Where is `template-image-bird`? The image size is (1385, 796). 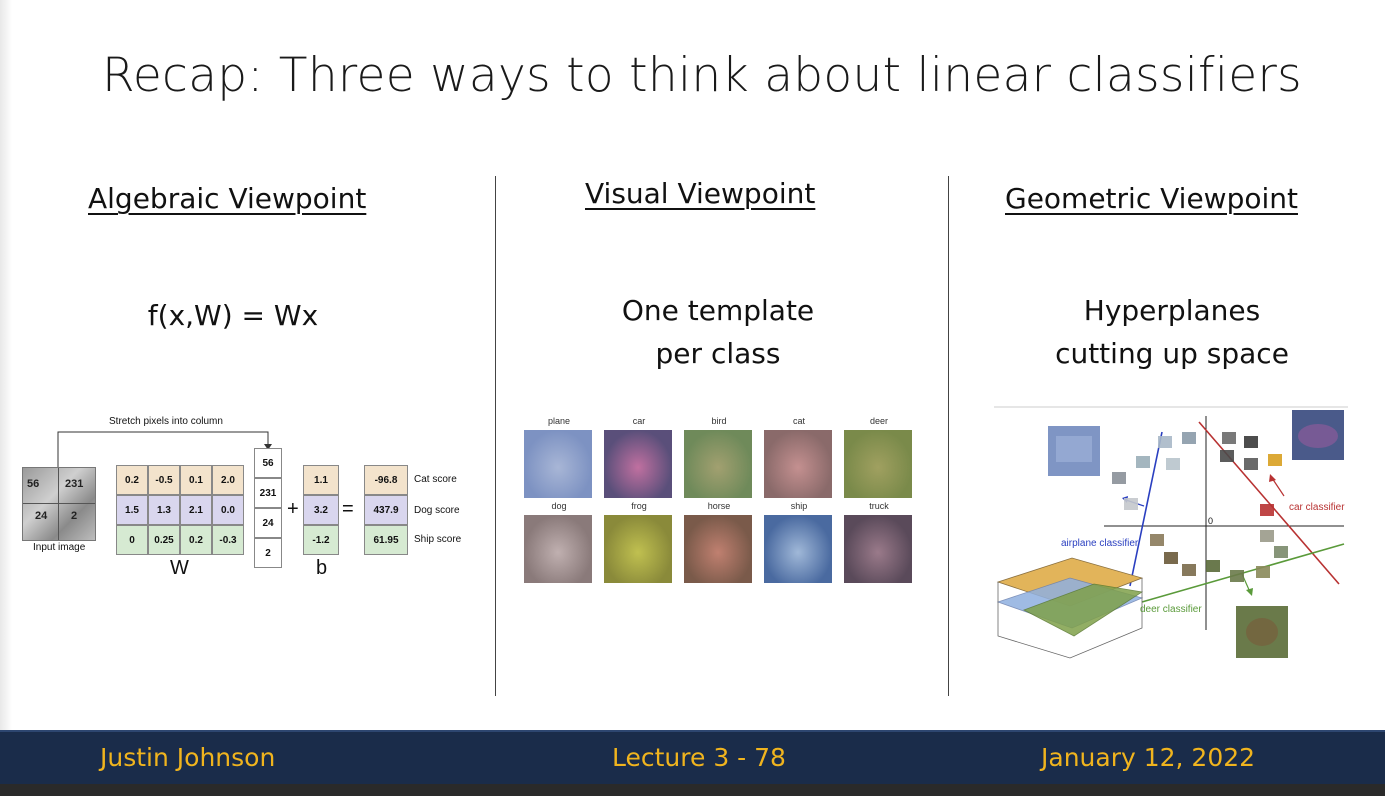 template-image-bird is located at coordinates (718, 464).